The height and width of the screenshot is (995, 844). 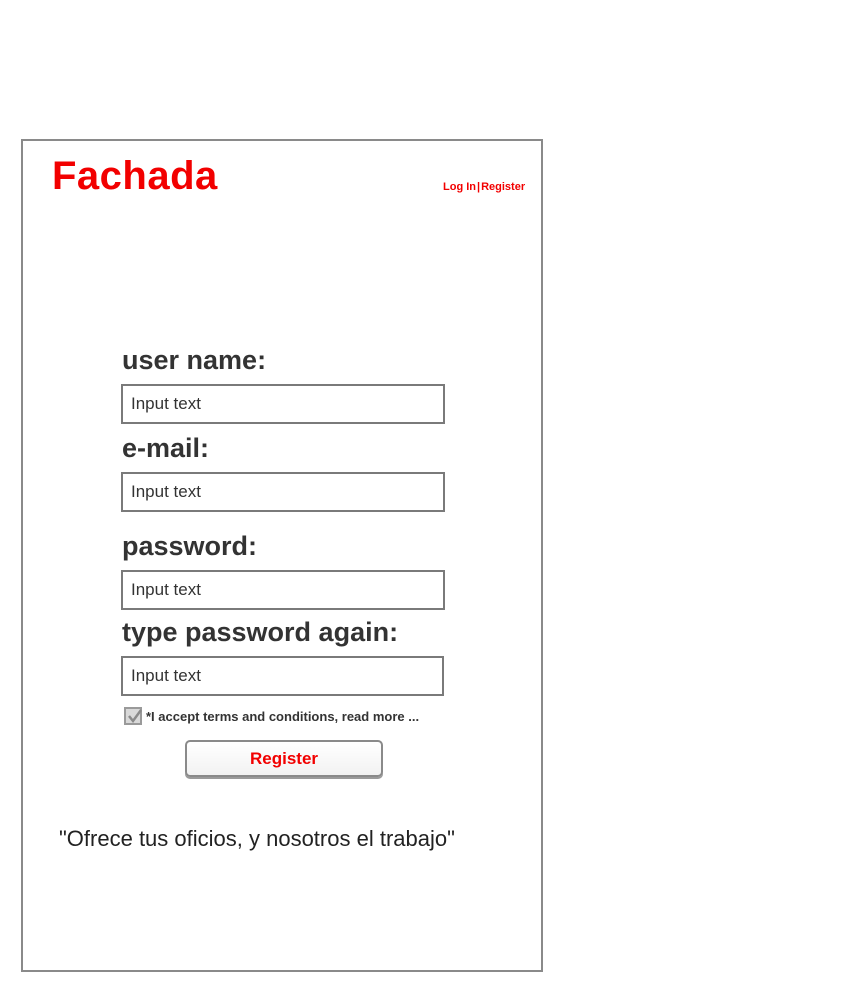 I want to click on auth-links: Log In|Register, so click(x=484, y=187).